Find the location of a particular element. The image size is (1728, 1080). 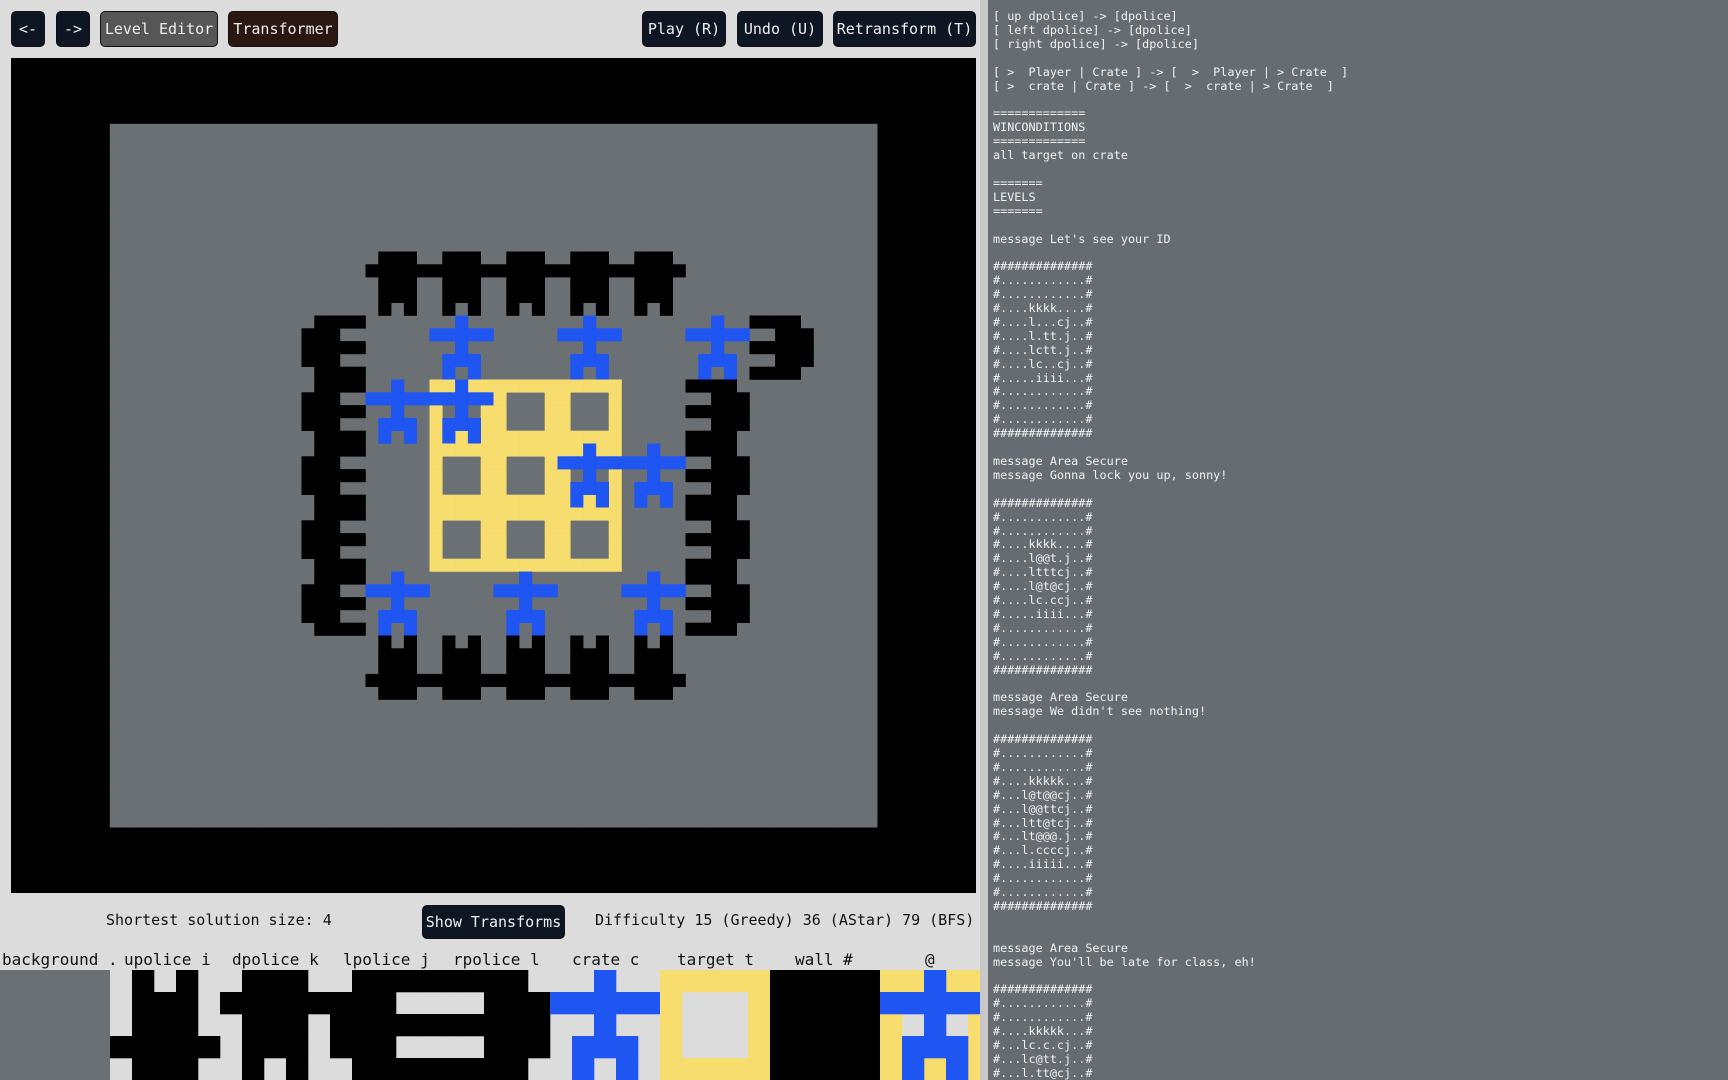

palette-sprites is located at coordinates (495, 1025).